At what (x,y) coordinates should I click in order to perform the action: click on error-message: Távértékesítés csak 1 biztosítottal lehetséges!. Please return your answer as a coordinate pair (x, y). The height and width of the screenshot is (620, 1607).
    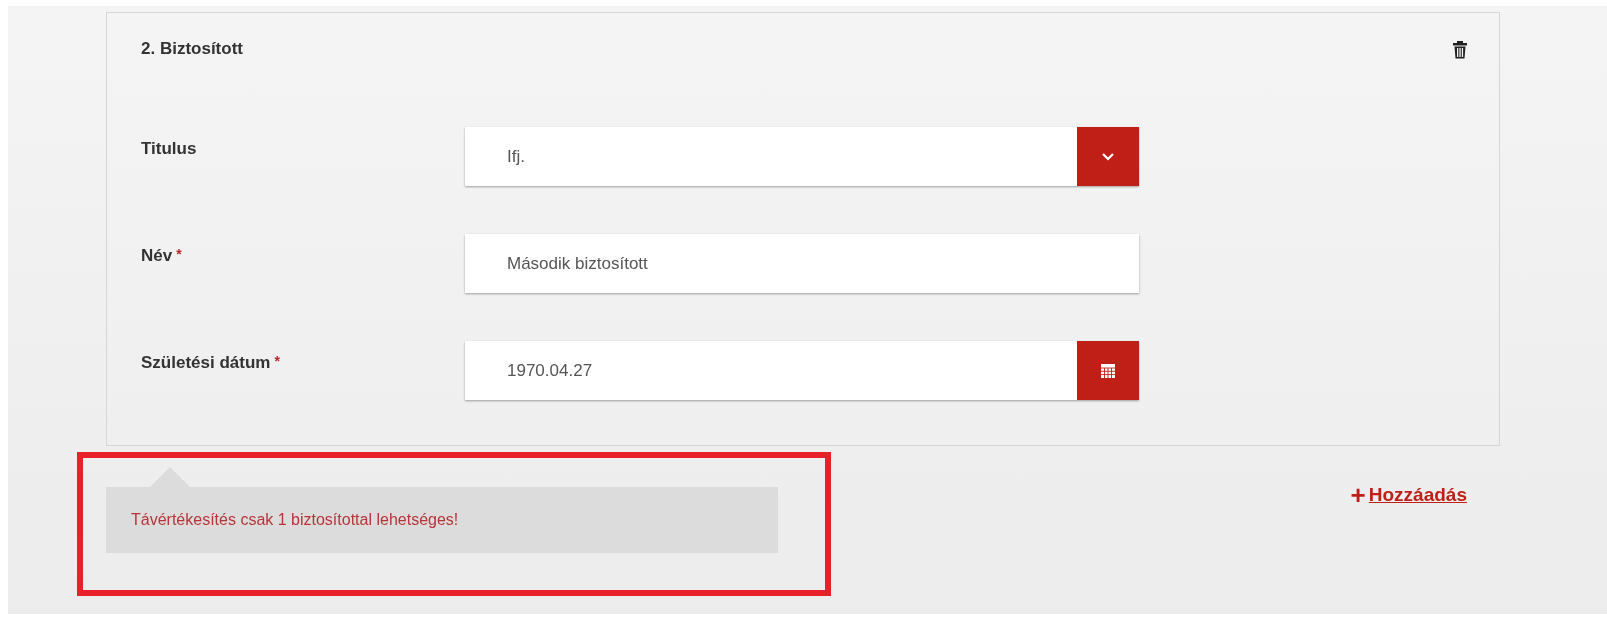
    Looking at the image, I should click on (295, 520).